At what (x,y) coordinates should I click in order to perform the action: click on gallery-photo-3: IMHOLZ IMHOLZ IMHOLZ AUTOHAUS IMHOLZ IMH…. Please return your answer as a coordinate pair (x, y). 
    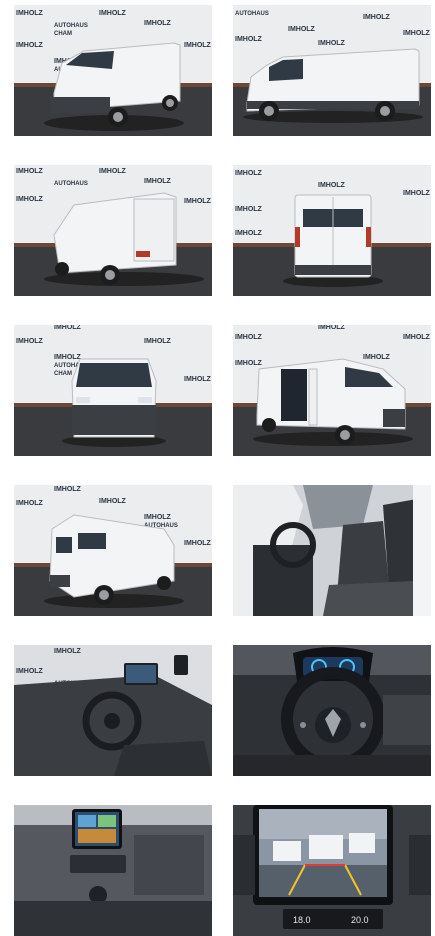
    Looking at the image, I should click on (113, 230).